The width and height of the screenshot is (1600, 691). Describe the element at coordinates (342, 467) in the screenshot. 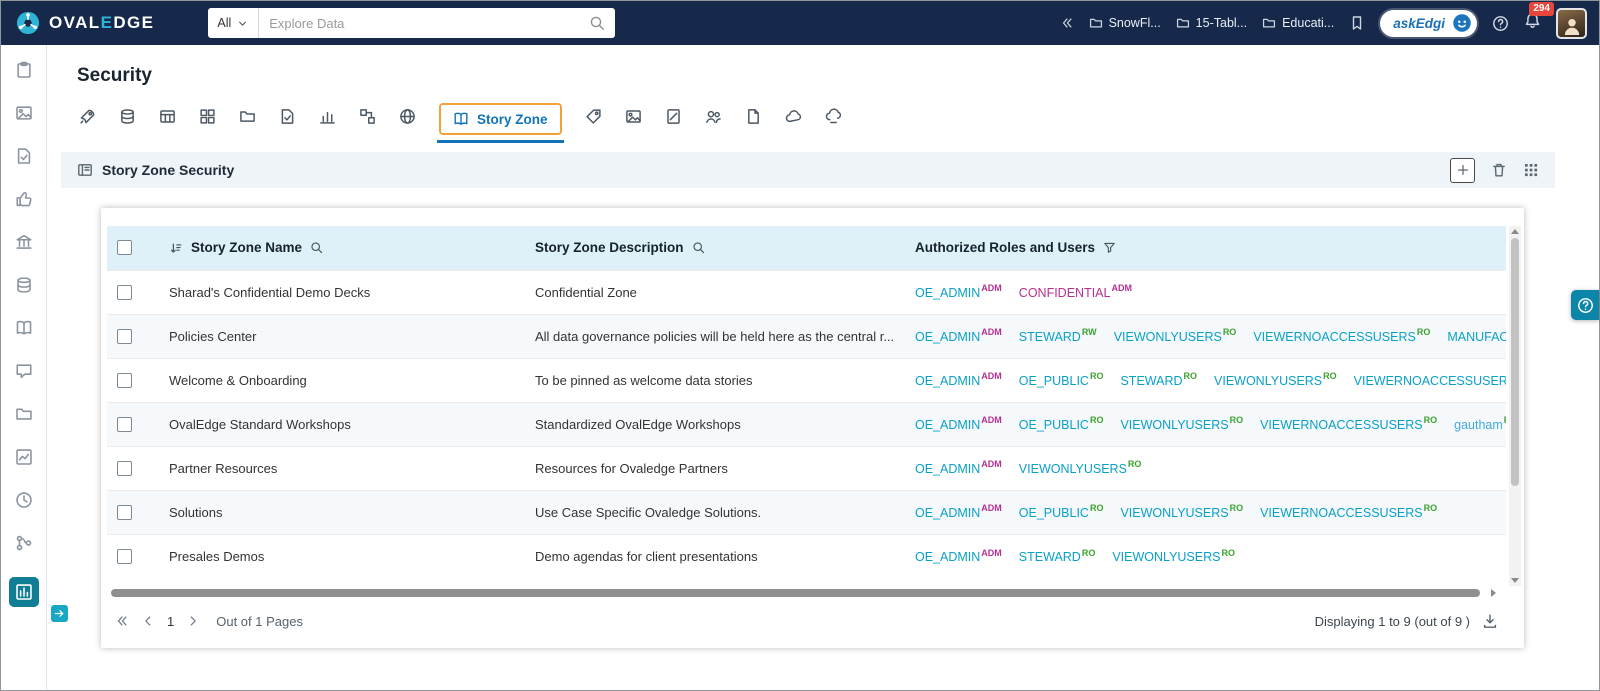

I see `story-zone-name: Partner Resources` at that location.